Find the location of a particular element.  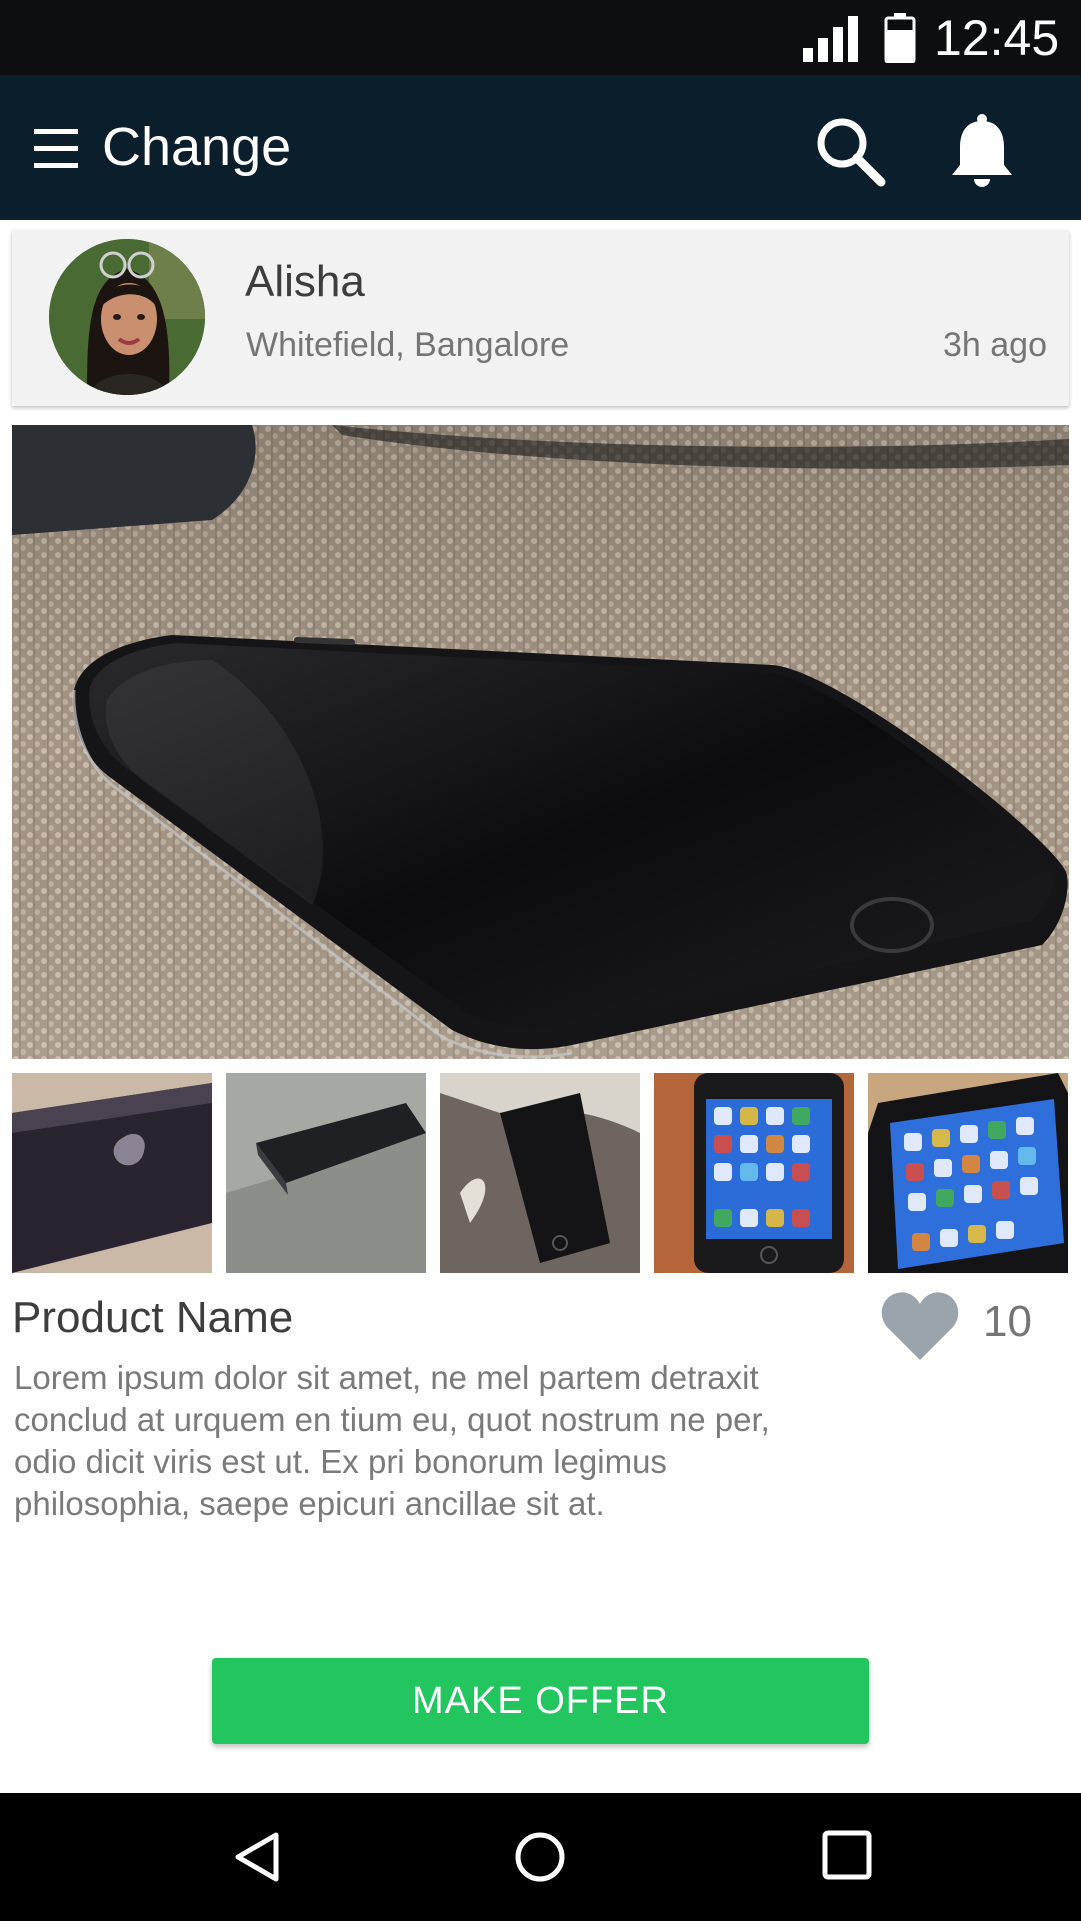

avatar is located at coordinates (127, 317).